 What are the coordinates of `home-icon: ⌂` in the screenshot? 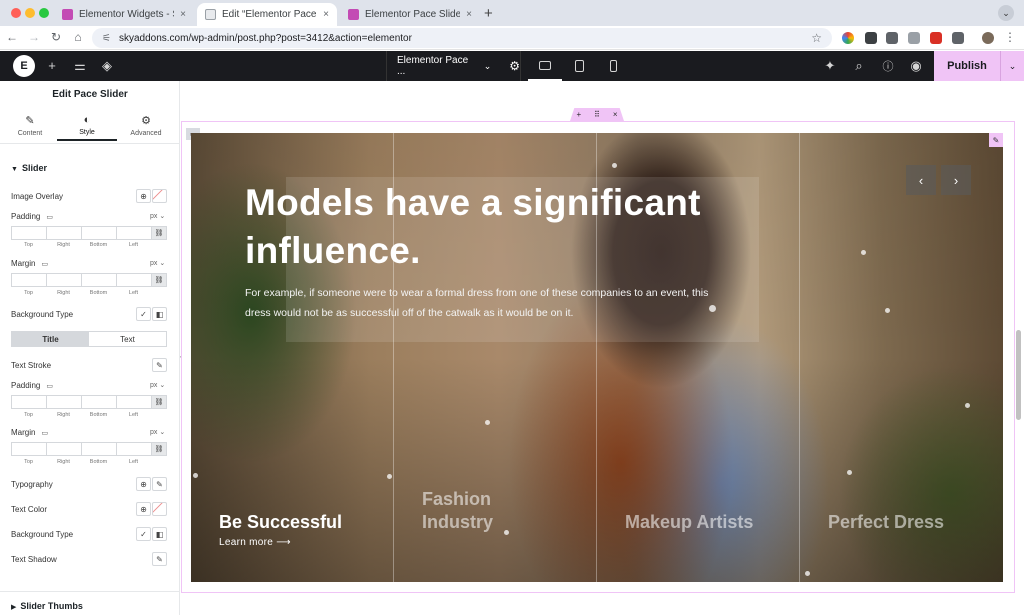 It's located at (78, 37).